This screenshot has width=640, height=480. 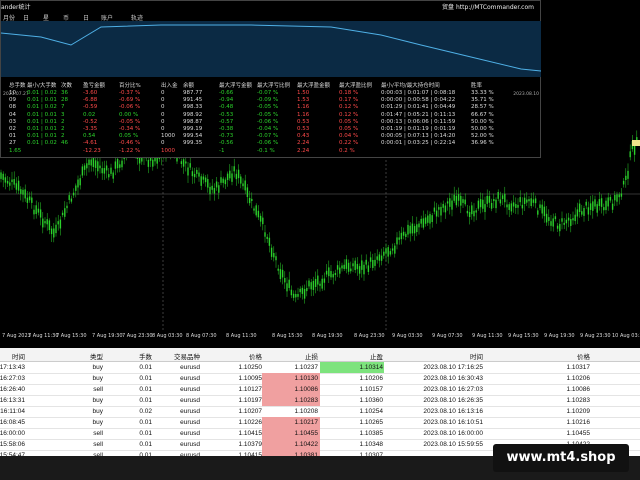 What do you see at coordinates (137, 336) in the screenshot?
I see `time-axis-label: 7 Aug 23:30` at bounding box center [137, 336].